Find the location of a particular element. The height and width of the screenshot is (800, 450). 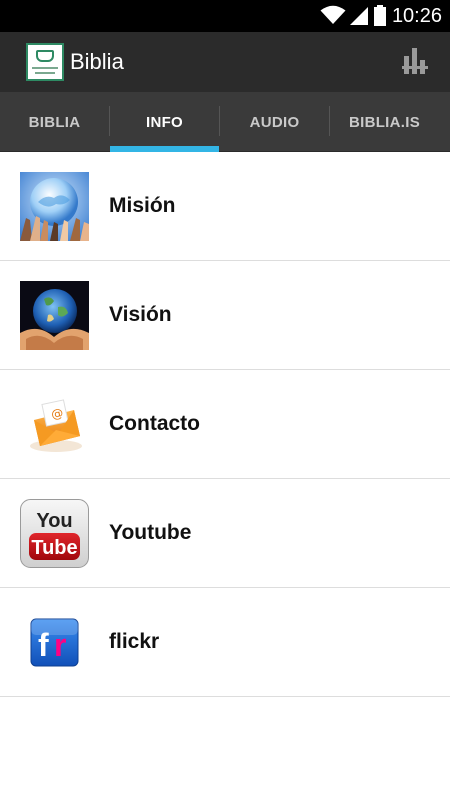

status-time: 10:26 is located at coordinates (416, 16).